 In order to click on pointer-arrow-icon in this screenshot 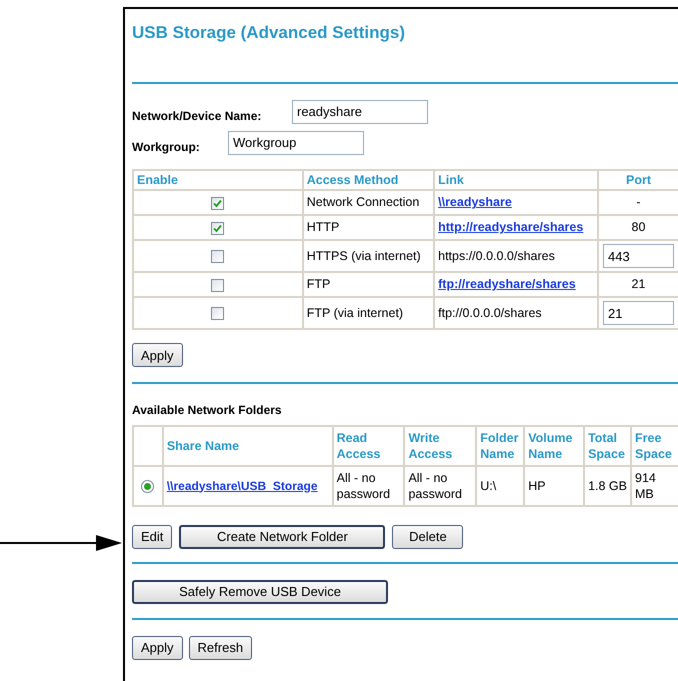, I will do `click(61, 543)`.